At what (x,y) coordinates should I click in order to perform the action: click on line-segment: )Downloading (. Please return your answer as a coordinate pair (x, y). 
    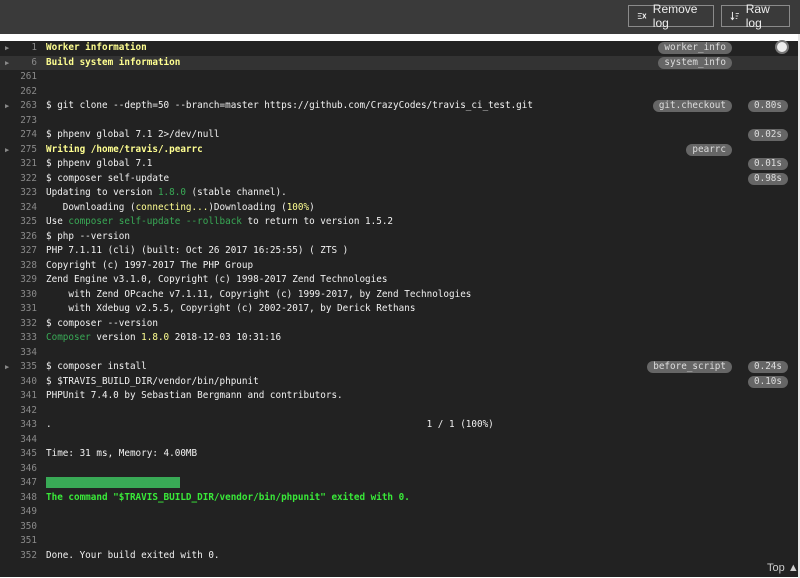
    Looking at the image, I should click on (247, 207).